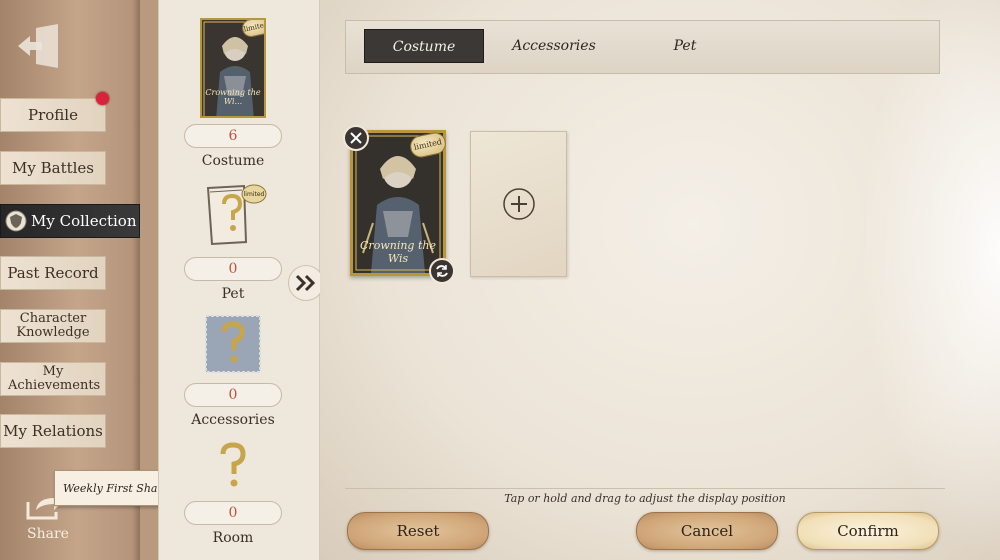 This screenshot has width=1000, height=560. I want to click on sidebar-item-past-record: Past Record, so click(53, 273).